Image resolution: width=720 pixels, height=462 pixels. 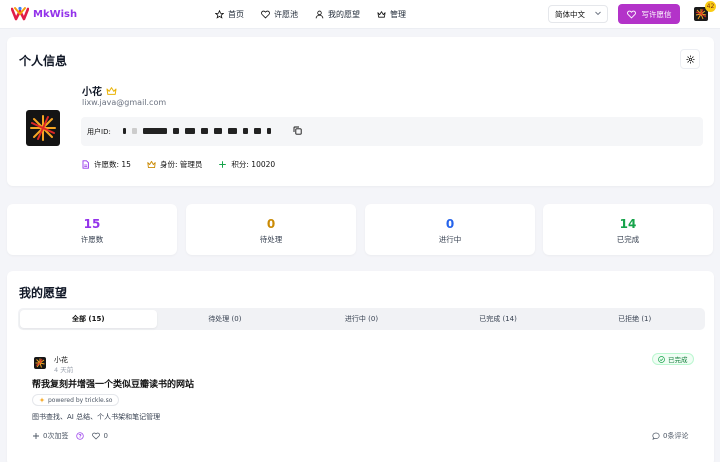 What do you see at coordinates (344, 14) in the screenshot?
I see `nav-my-wishes-label: 我的愿望` at bounding box center [344, 14].